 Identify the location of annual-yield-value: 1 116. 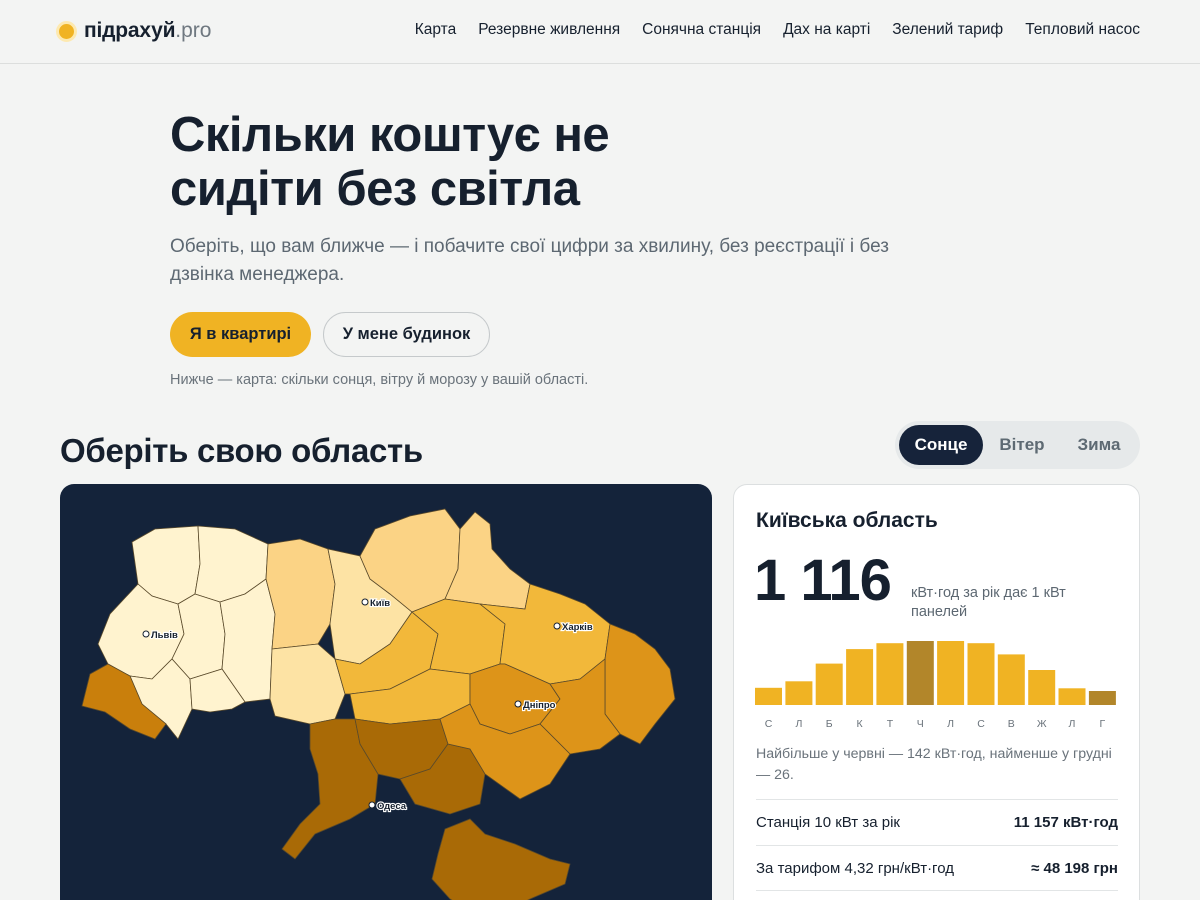
(823, 580).